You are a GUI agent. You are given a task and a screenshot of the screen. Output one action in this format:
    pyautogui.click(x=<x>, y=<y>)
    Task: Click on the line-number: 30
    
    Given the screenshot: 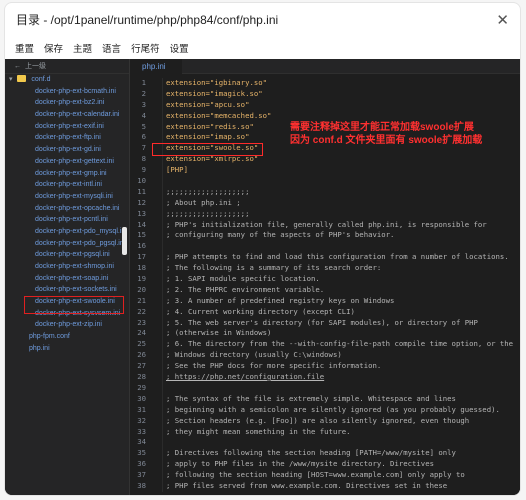 What is the action you would take?
    pyautogui.click(x=141, y=398)
    